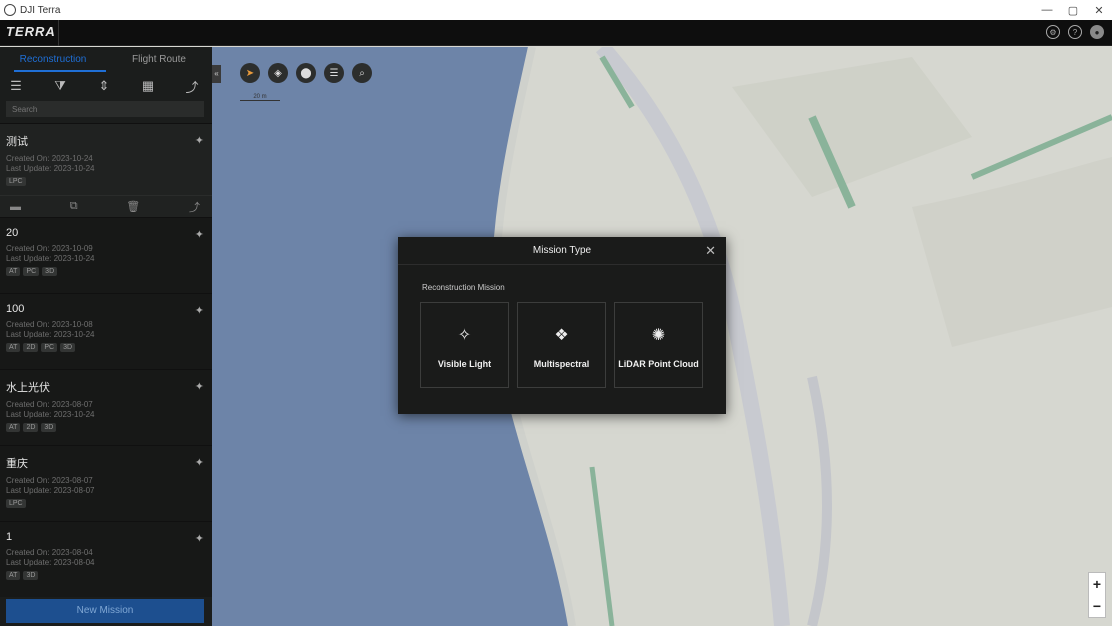 The width and height of the screenshot is (1112, 626). Describe the element at coordinates (1097, 32) in the screenshot. I see `user-icon: ●` at that location.